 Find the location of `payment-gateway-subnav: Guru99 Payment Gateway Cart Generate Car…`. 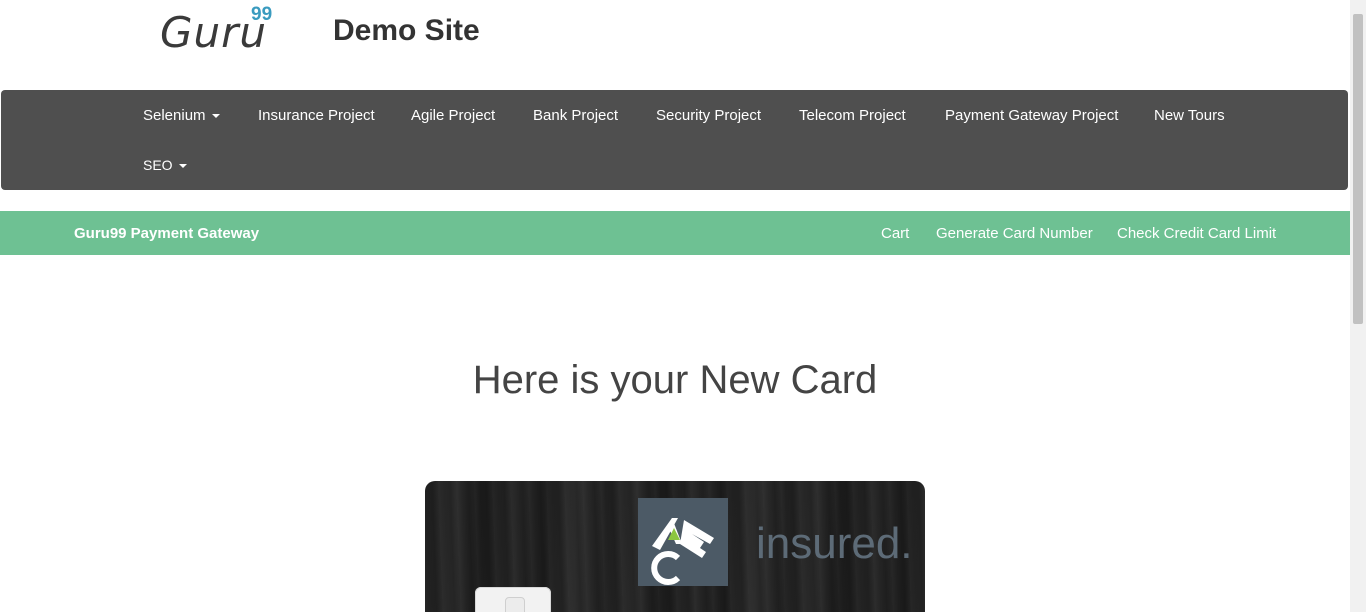

payment-gateway-subnav: Guru99 Payment Gateway Cart Generate Car… is located at coordinates (675, 233).